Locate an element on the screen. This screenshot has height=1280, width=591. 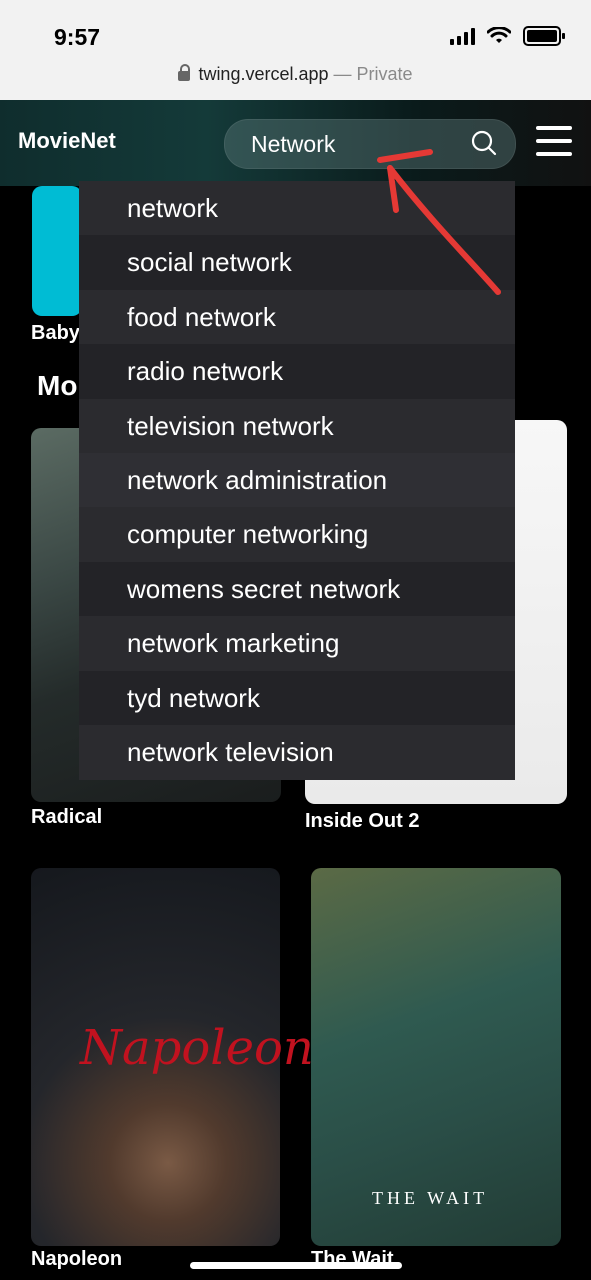
browser-url-bar: twing.vercel.app — Private is located at coordinates (295, 74).